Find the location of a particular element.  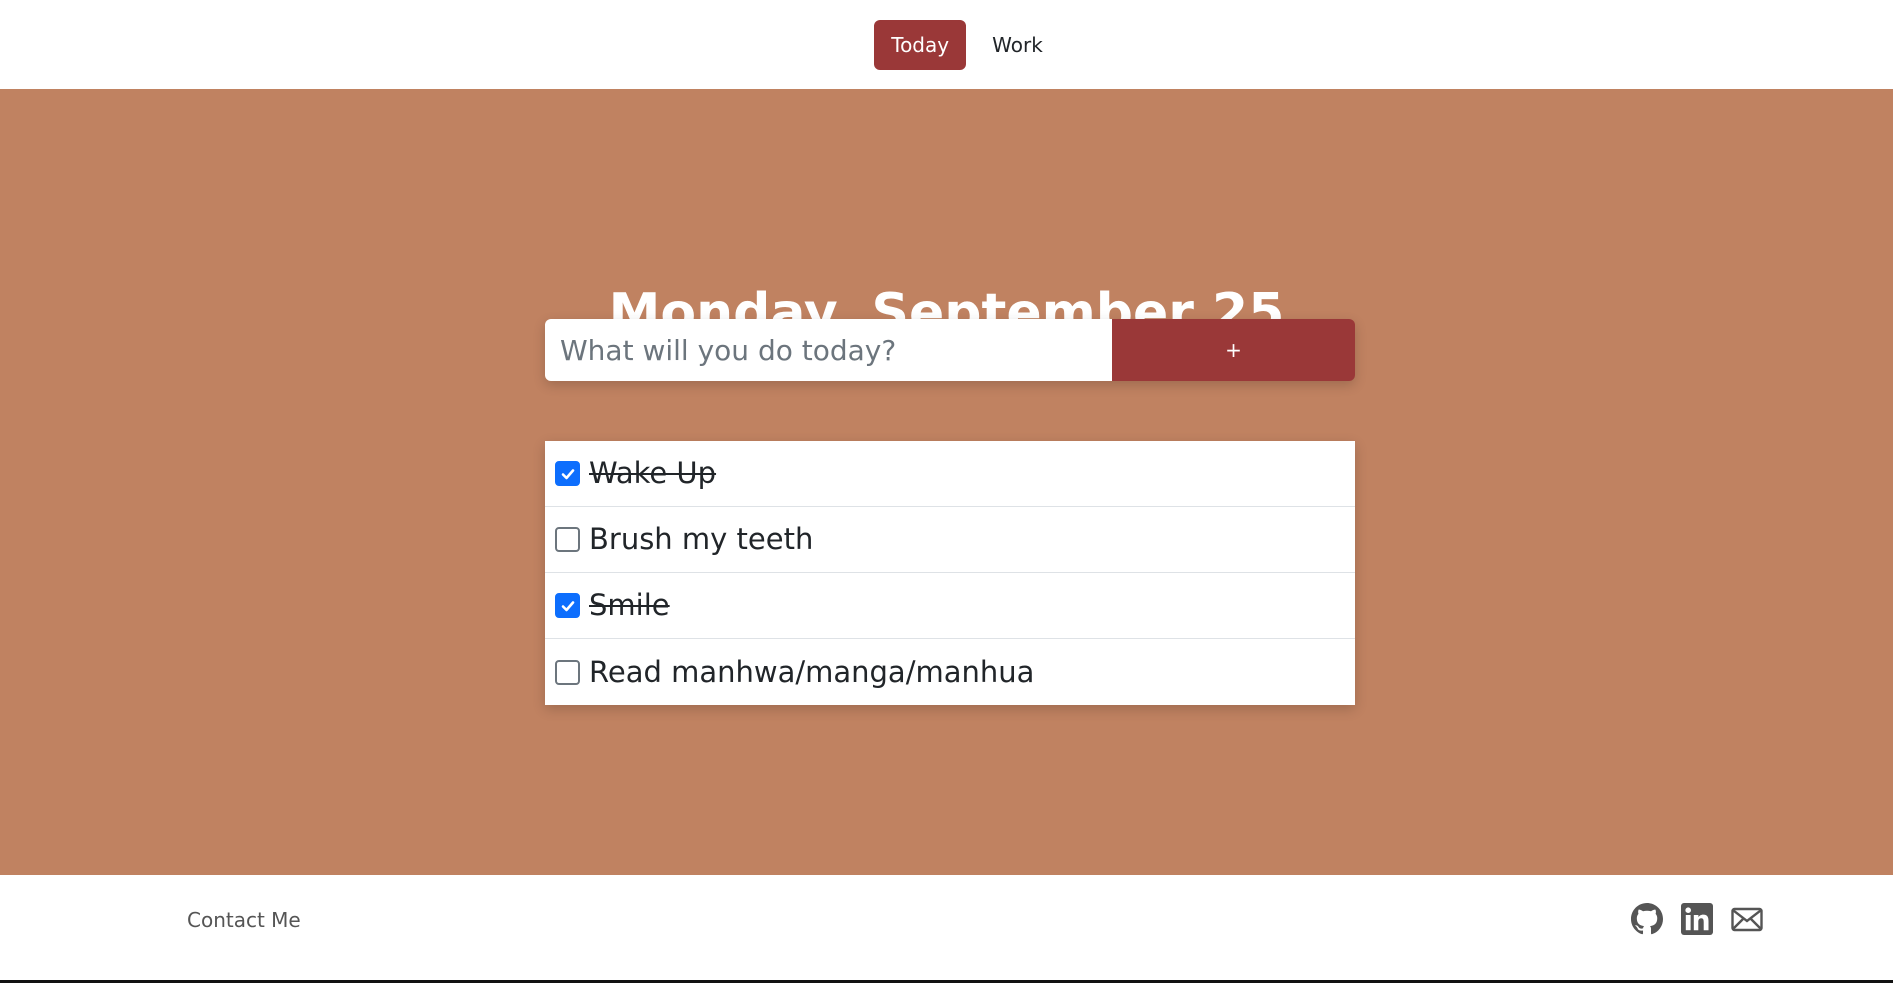

github-link is located at coordinates (1647, 919).